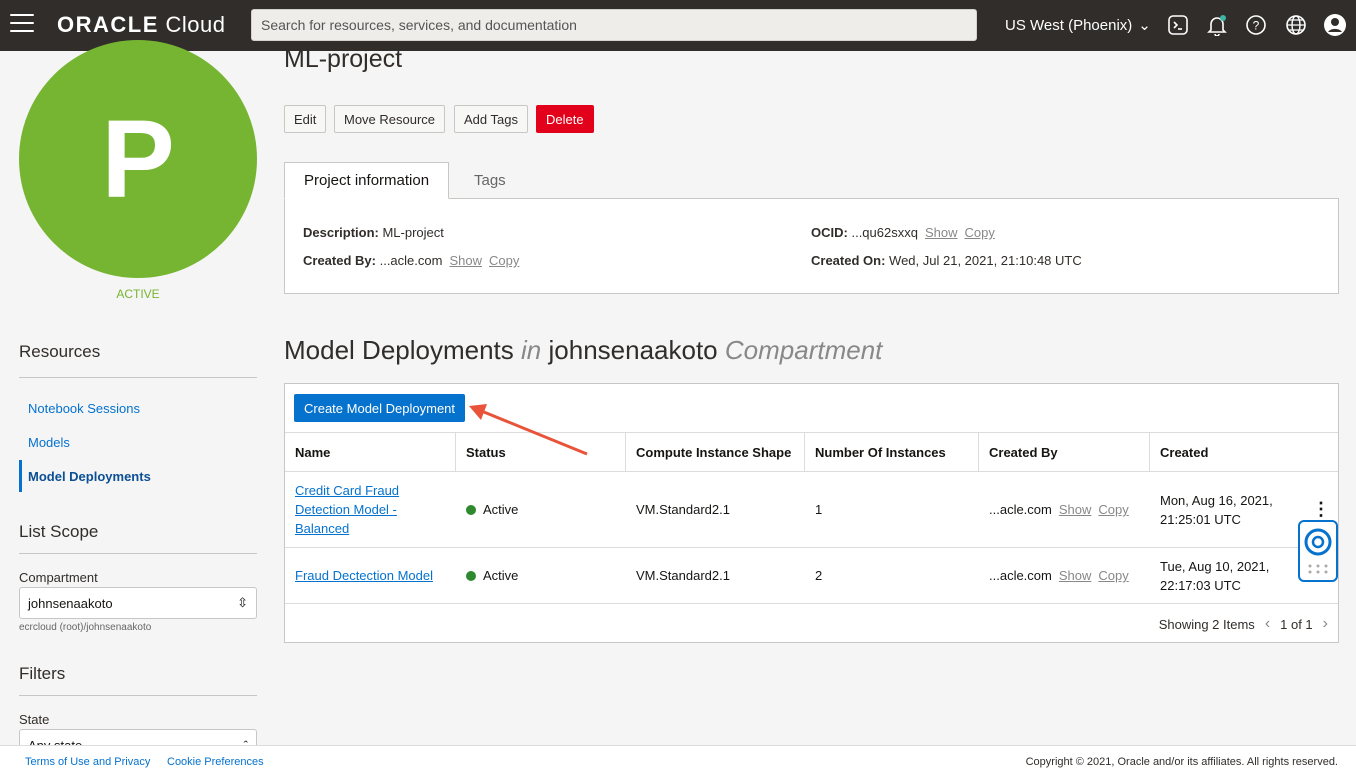 The height and width of the screenshot is (781, 1356). I want to click on help-icon: ?, so click(1256, 25).